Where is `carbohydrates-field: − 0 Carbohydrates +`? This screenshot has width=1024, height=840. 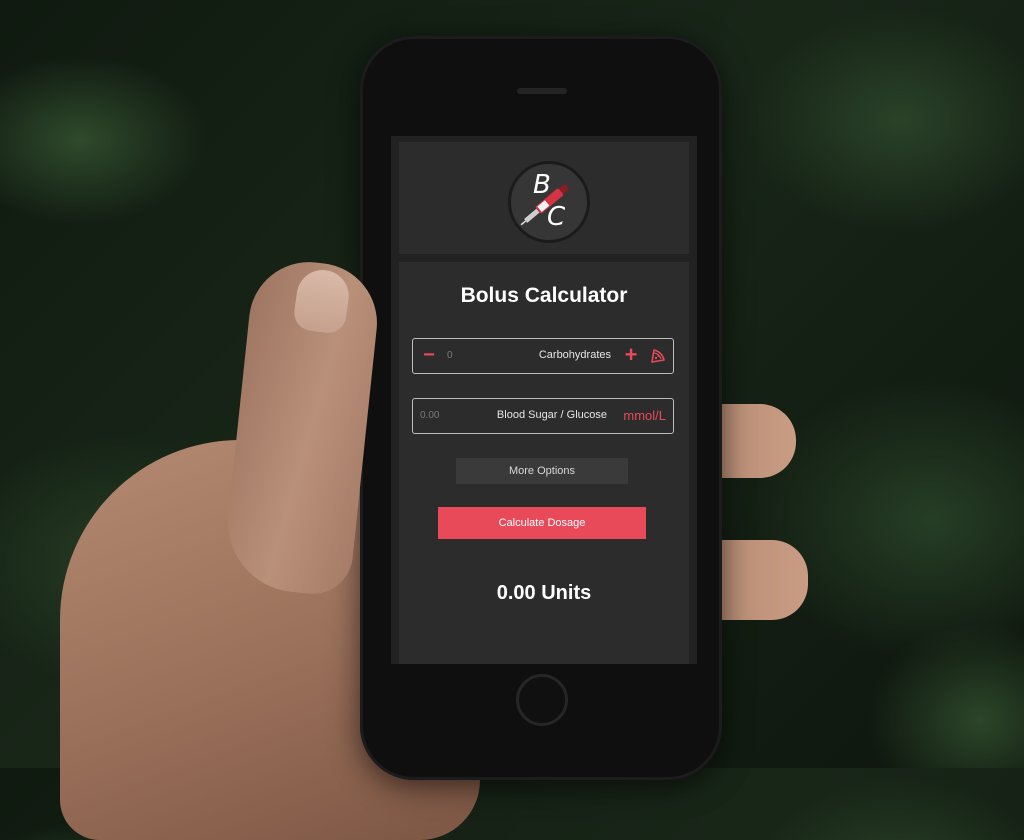
carbohydrates-field: − 0 Carbohydrates + is located at coordinates (543, 356).